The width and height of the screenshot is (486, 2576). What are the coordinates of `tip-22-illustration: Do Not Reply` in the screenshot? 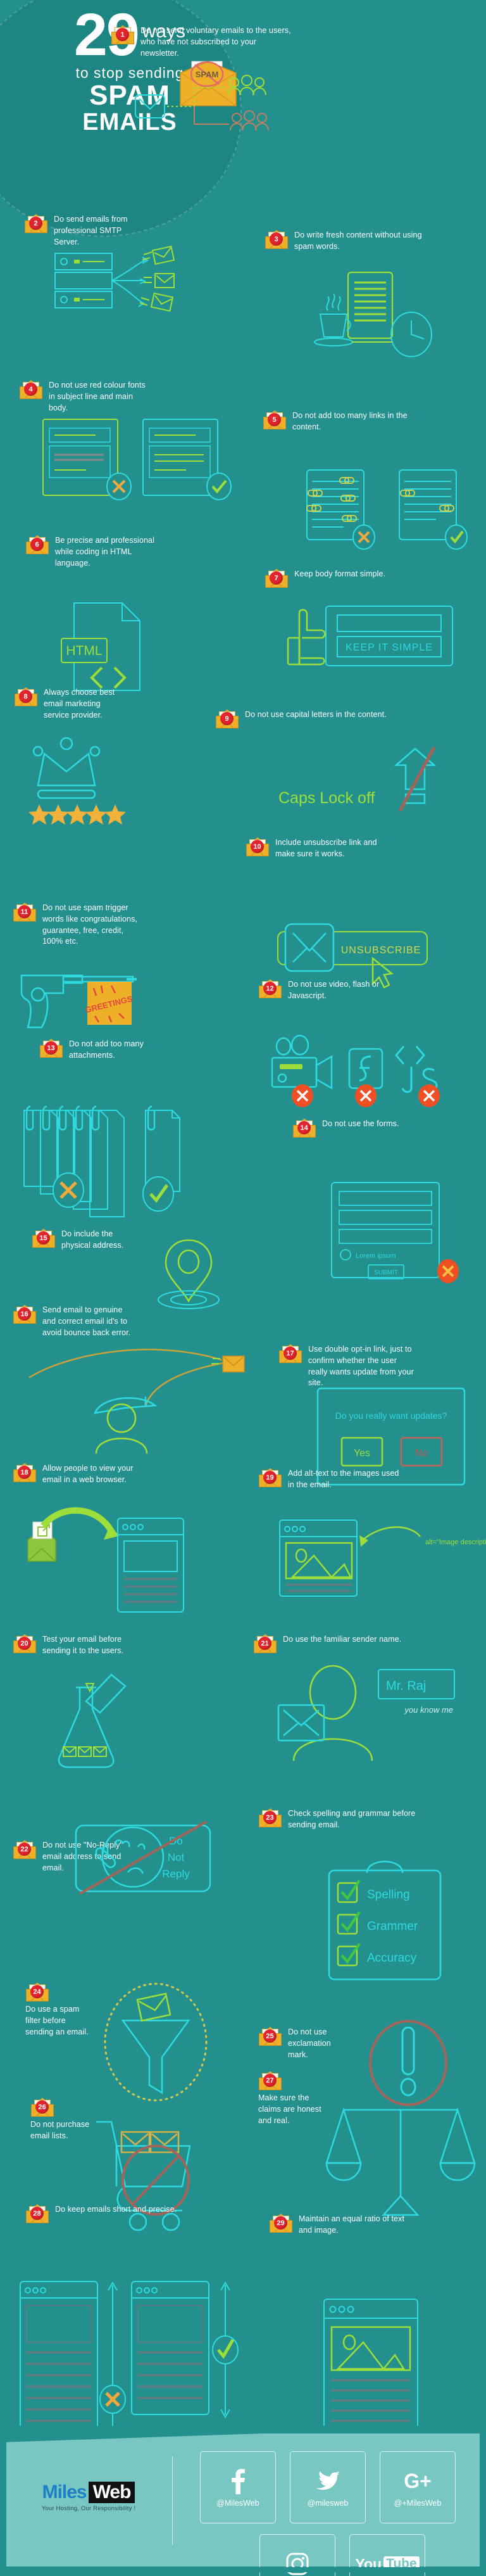 It's located at (146, 1857).